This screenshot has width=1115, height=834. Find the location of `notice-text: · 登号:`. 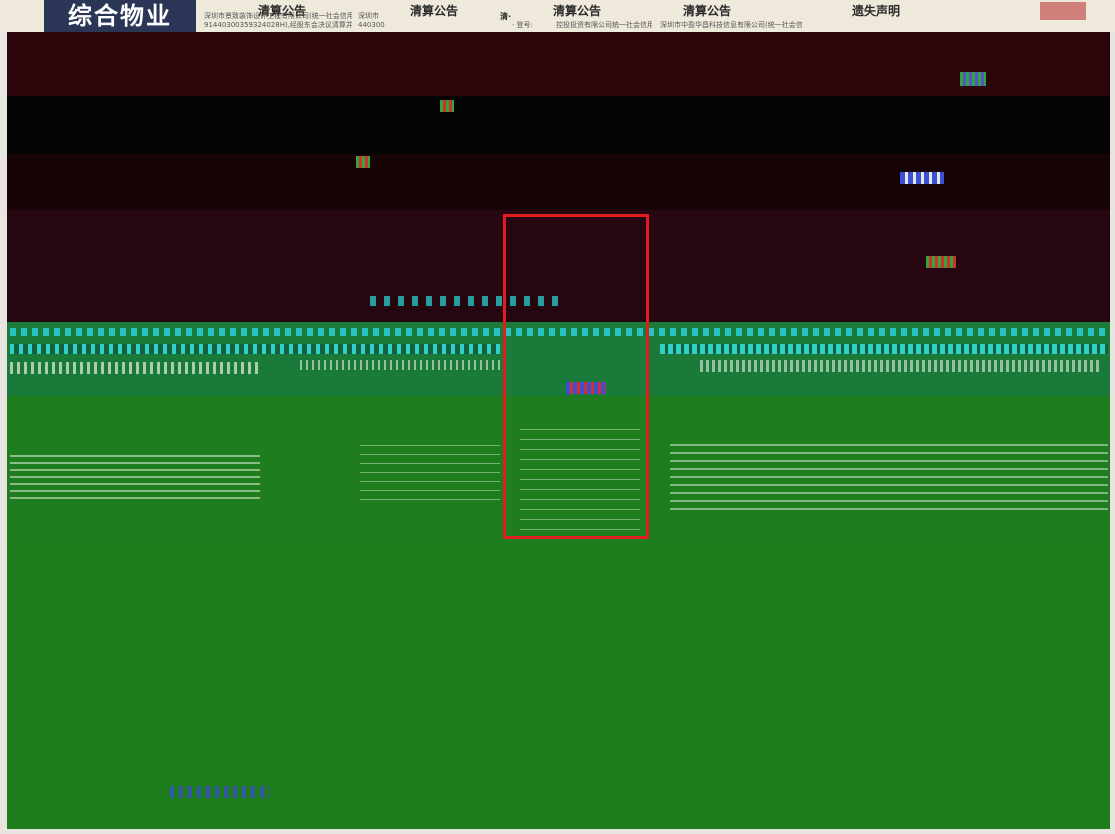

notice-text: · 登号: is located at coordinates (522, 25).